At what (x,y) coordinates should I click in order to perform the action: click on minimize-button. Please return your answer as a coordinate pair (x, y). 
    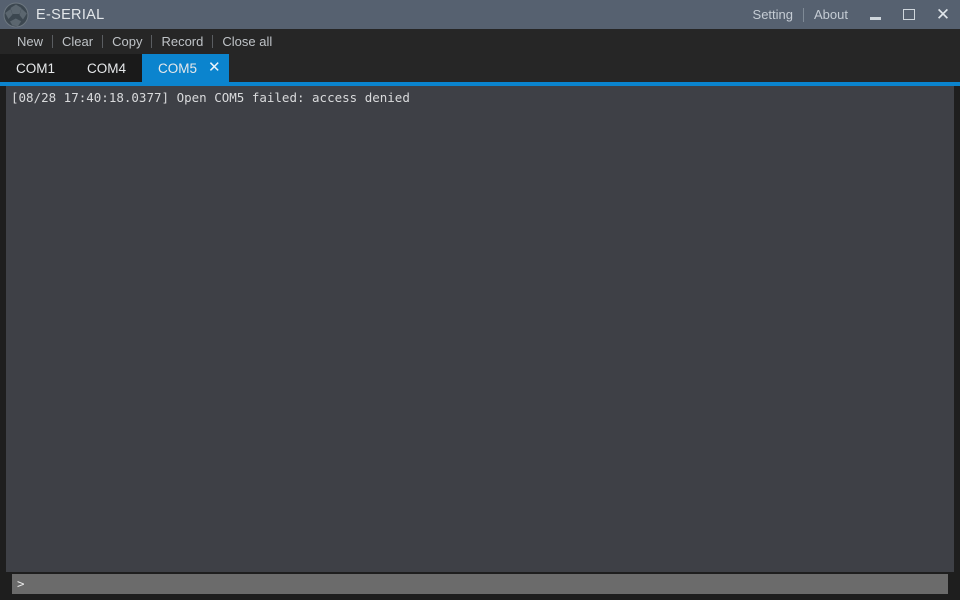
    Looking at the image, I should click on (875, 14).